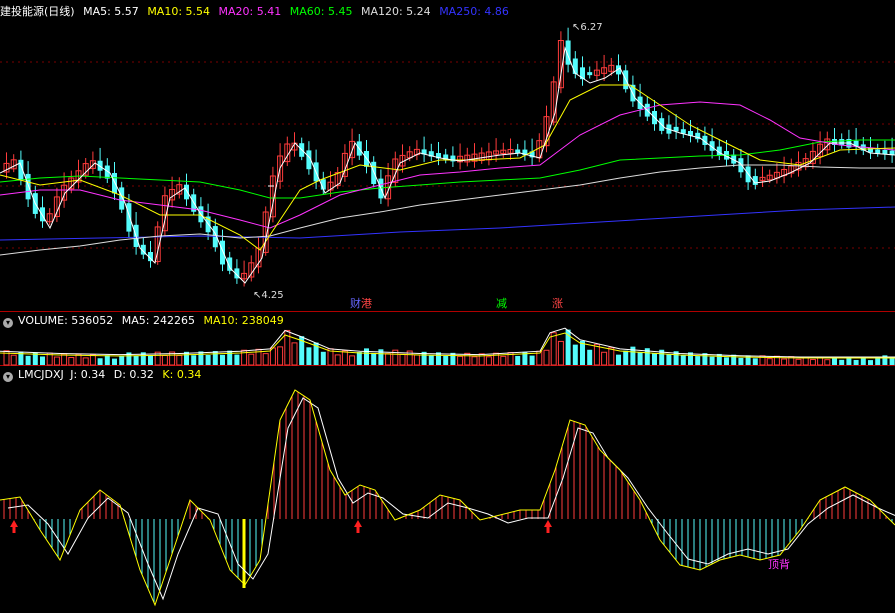 The width and height of the screenshot is (895, 613). What do you see at coordinates (779, 564) in the screenshot?
I see `divergence-note: 顶背` at bounding box center [779, 564].